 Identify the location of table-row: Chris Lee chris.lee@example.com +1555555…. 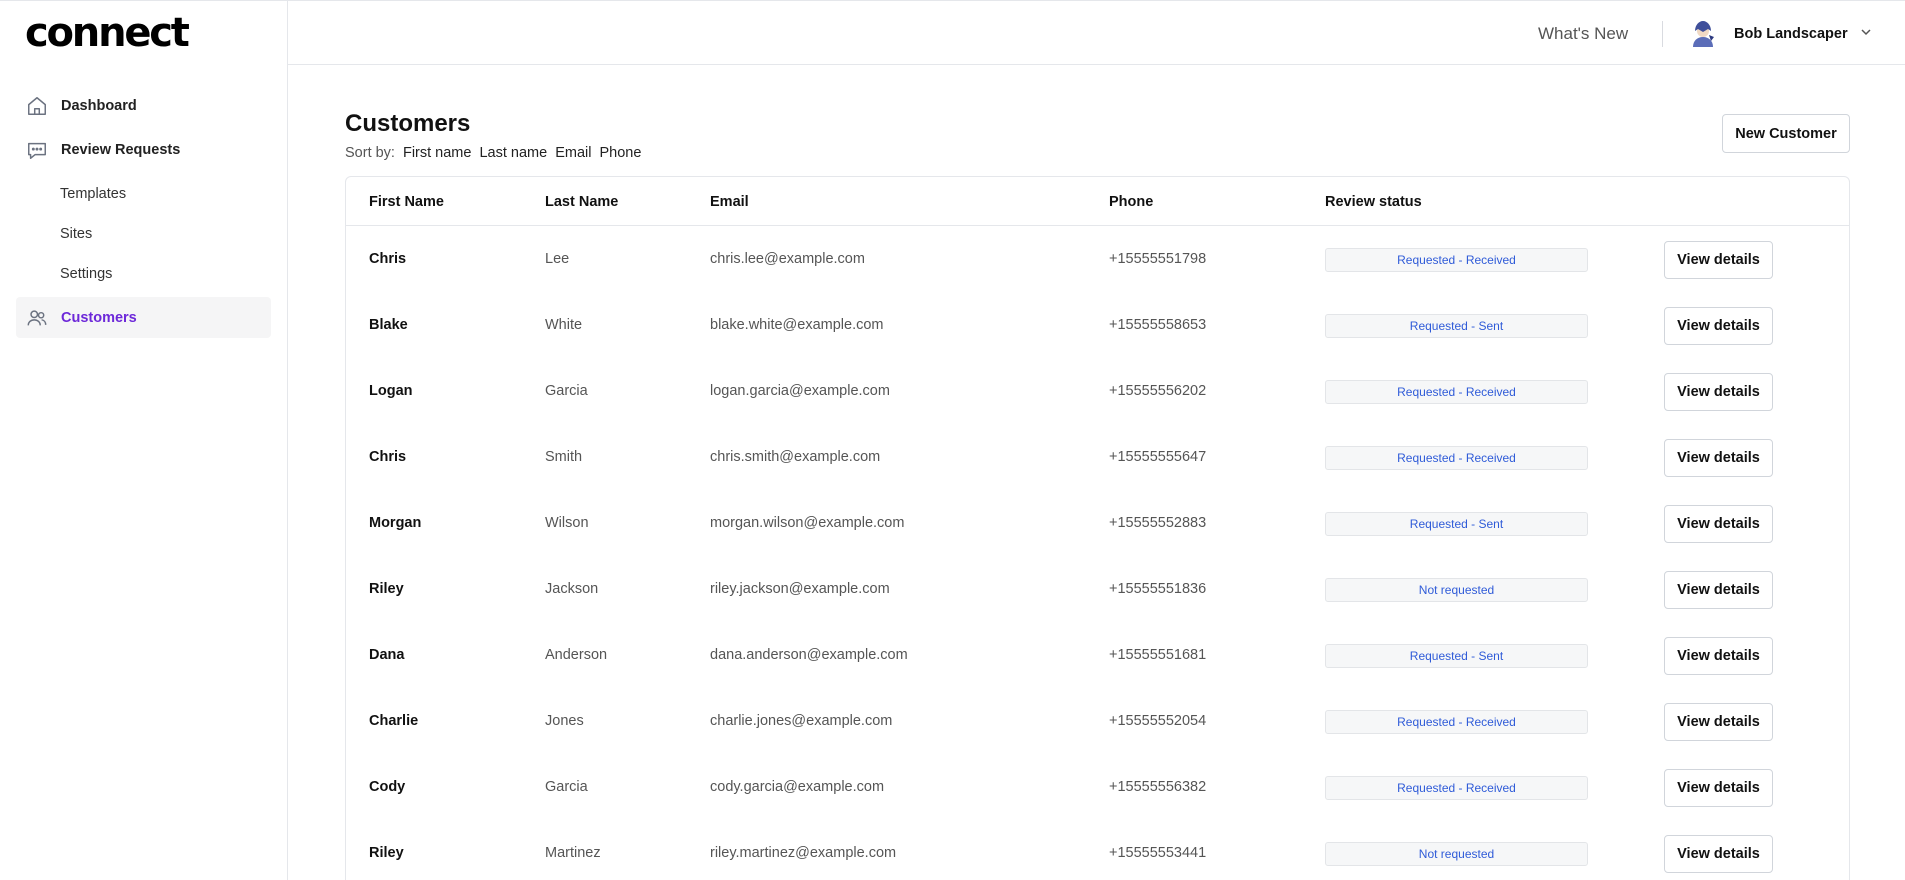
(1097, 259).